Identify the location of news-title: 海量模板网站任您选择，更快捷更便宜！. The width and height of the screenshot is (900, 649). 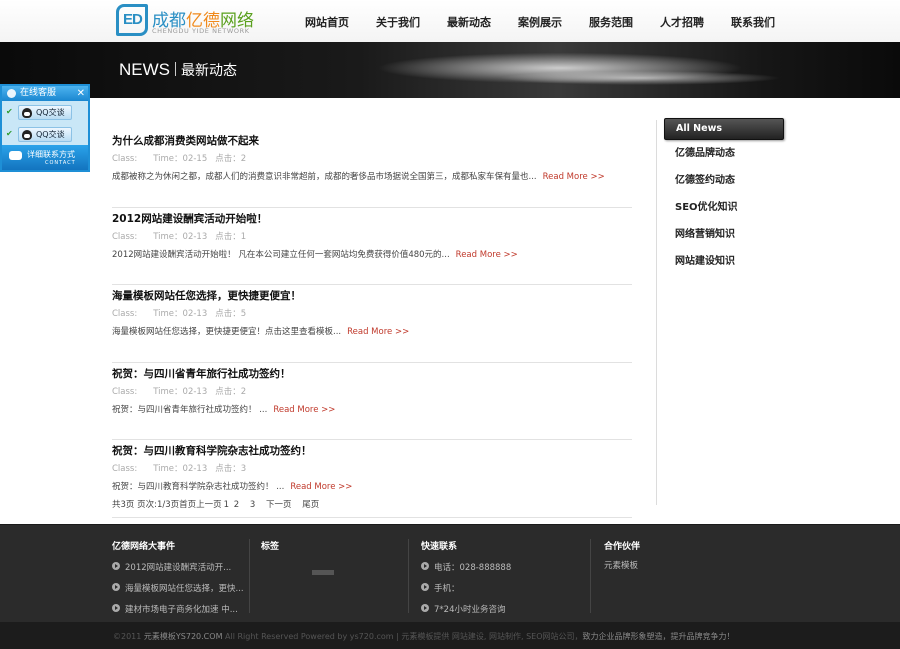
(206, 295).